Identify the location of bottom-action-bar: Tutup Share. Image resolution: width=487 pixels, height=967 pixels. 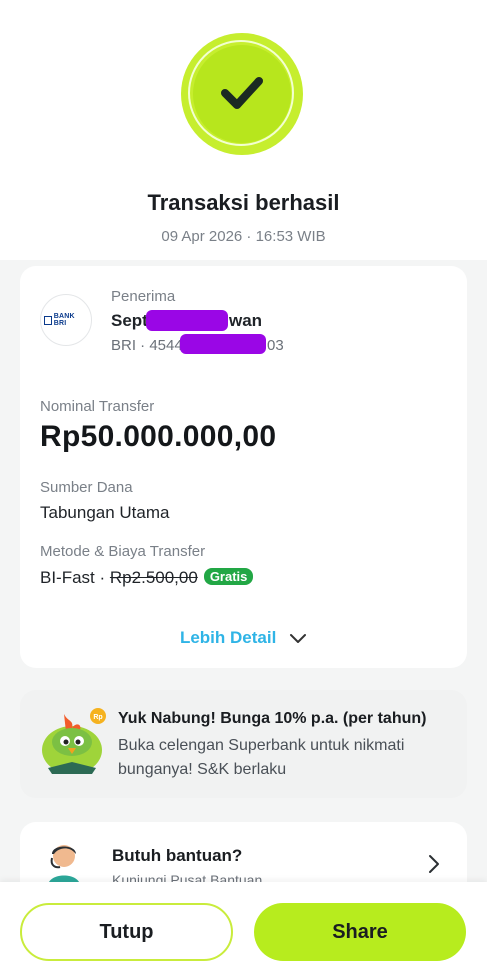
(243, 924).